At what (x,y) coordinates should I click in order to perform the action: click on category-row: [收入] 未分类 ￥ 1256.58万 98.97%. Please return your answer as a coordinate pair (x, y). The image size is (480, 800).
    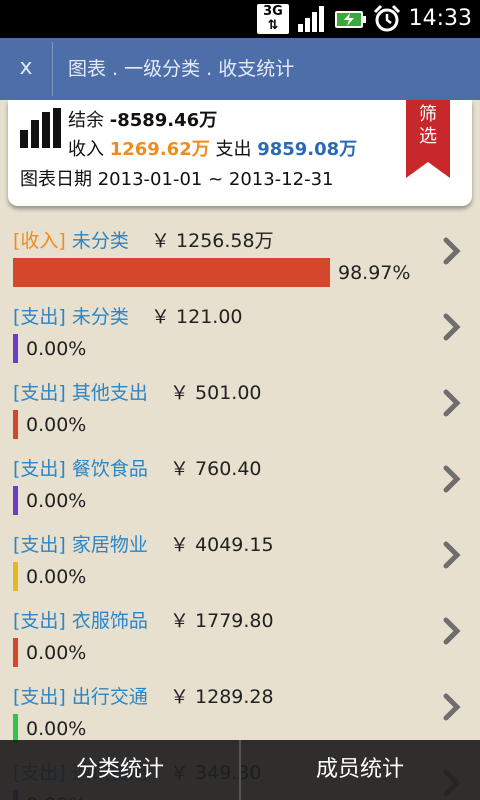
    Looking at the image, I should click on (240, 258).